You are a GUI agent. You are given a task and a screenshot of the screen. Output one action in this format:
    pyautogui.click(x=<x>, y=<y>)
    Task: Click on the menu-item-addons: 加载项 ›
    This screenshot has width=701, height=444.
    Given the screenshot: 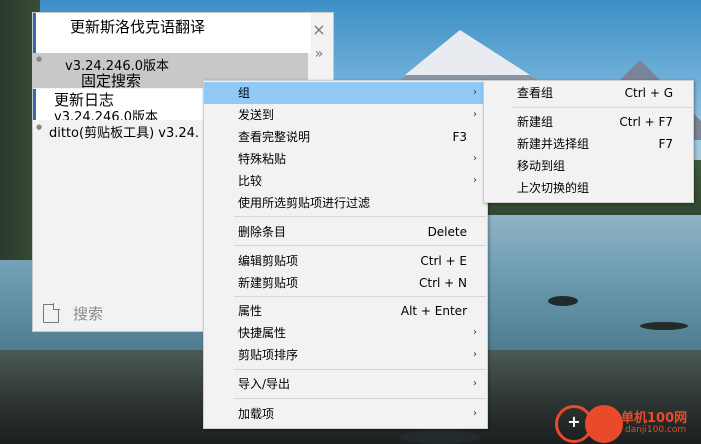 What is the action you would take?
    pyautogui.click(x=345, y=414)
    